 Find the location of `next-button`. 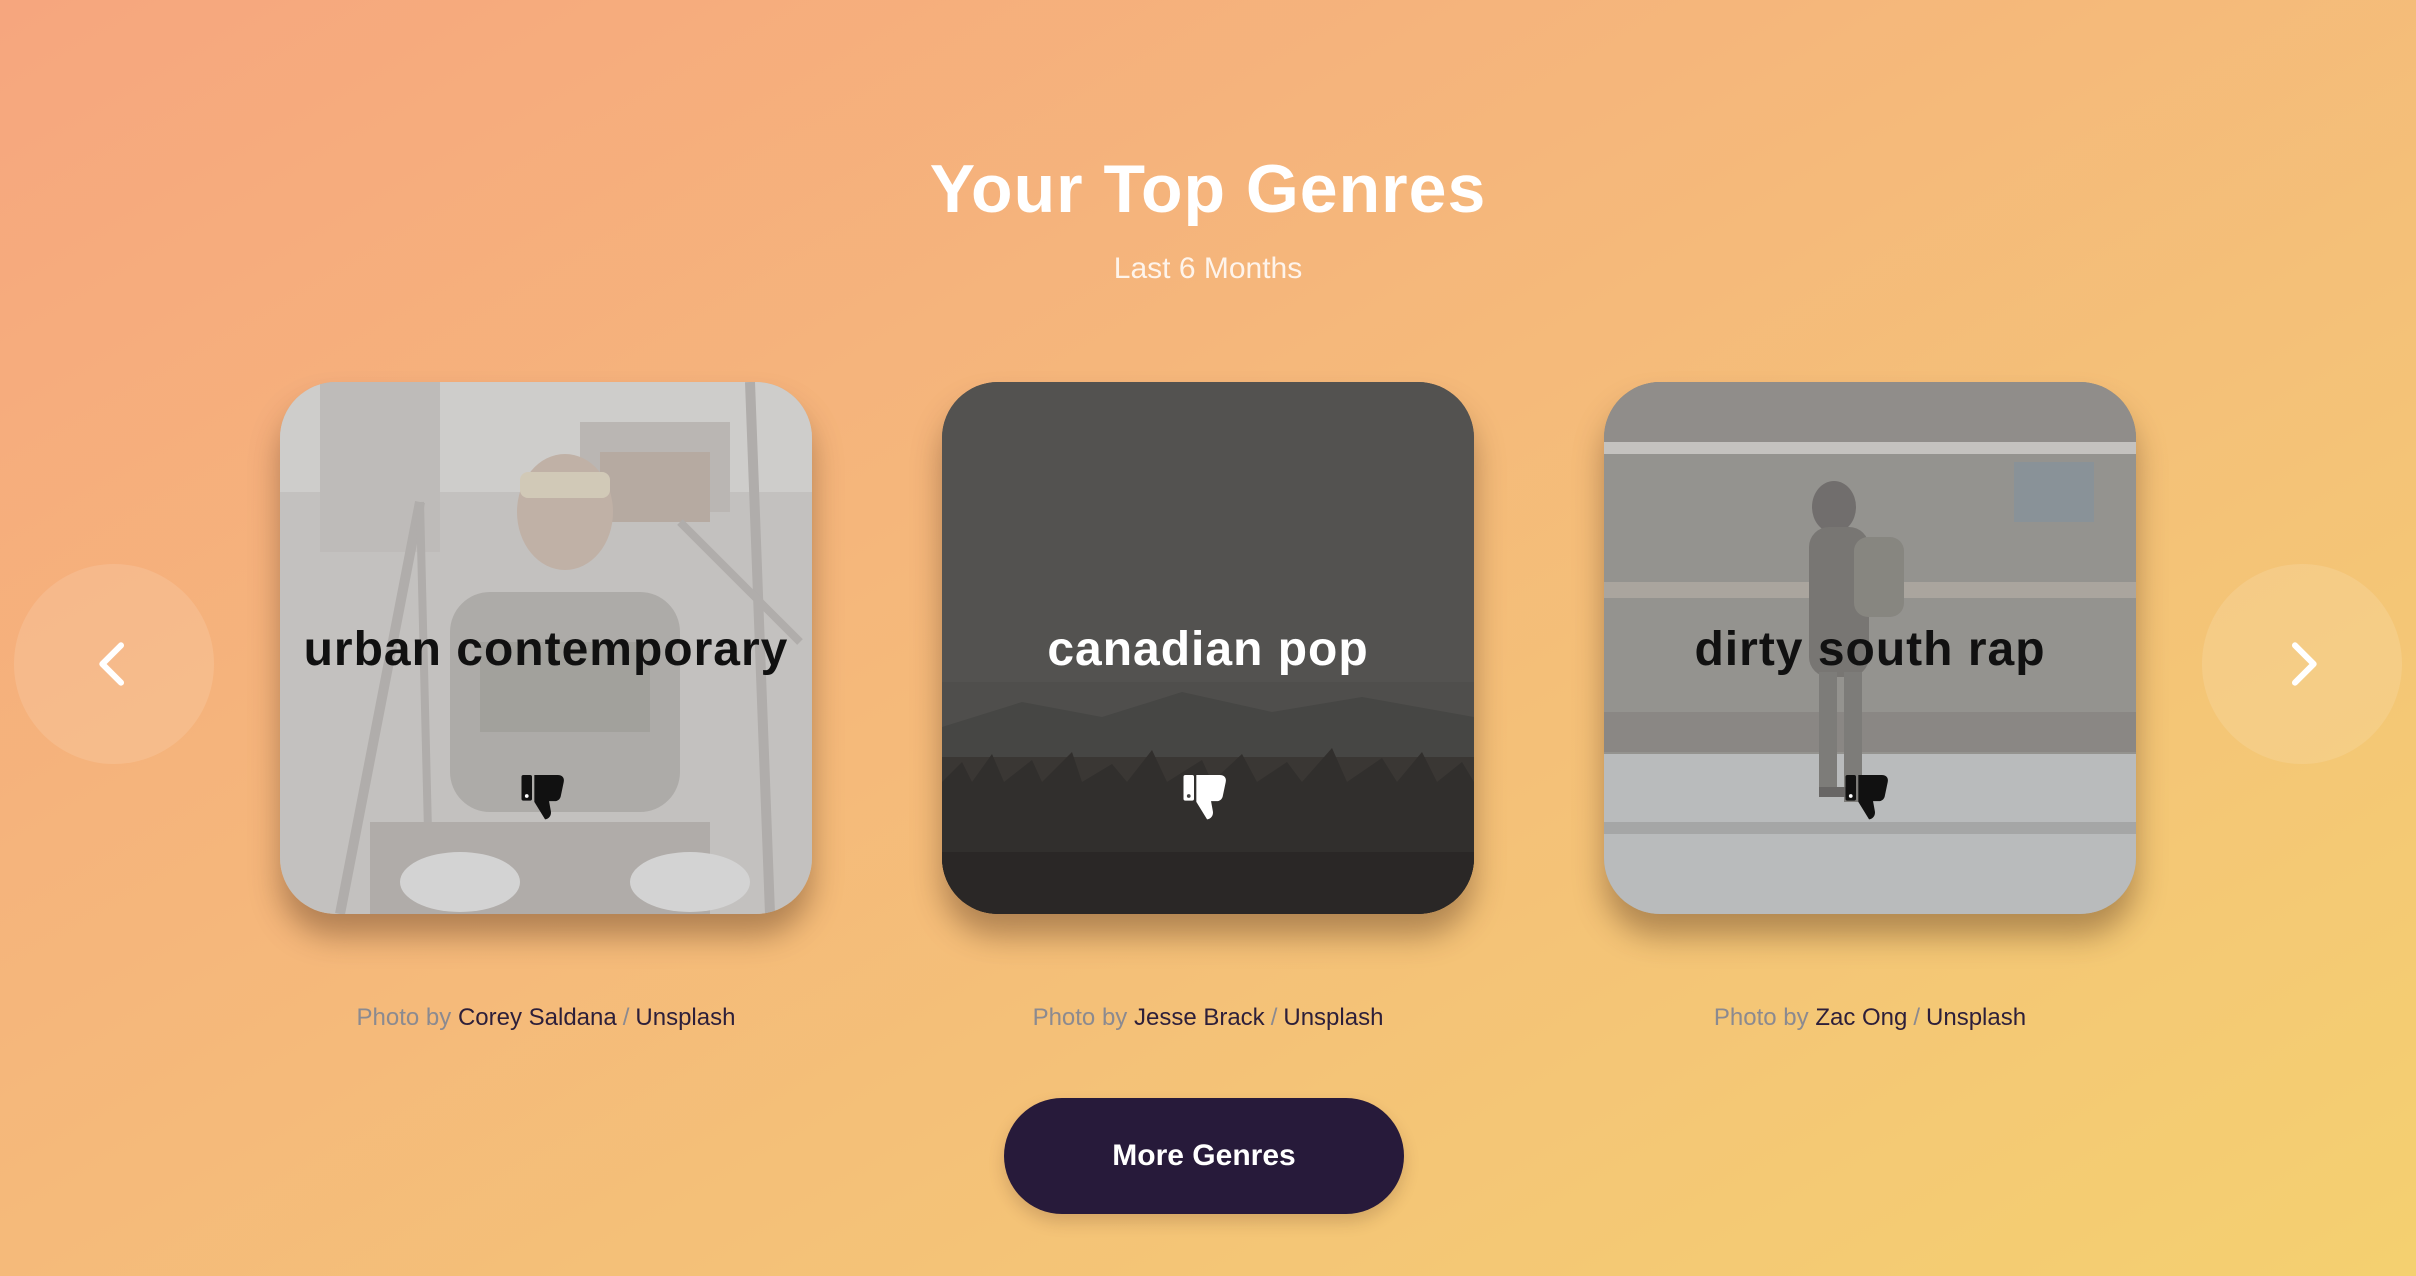

next-button is located at coordinates (2302, 664).